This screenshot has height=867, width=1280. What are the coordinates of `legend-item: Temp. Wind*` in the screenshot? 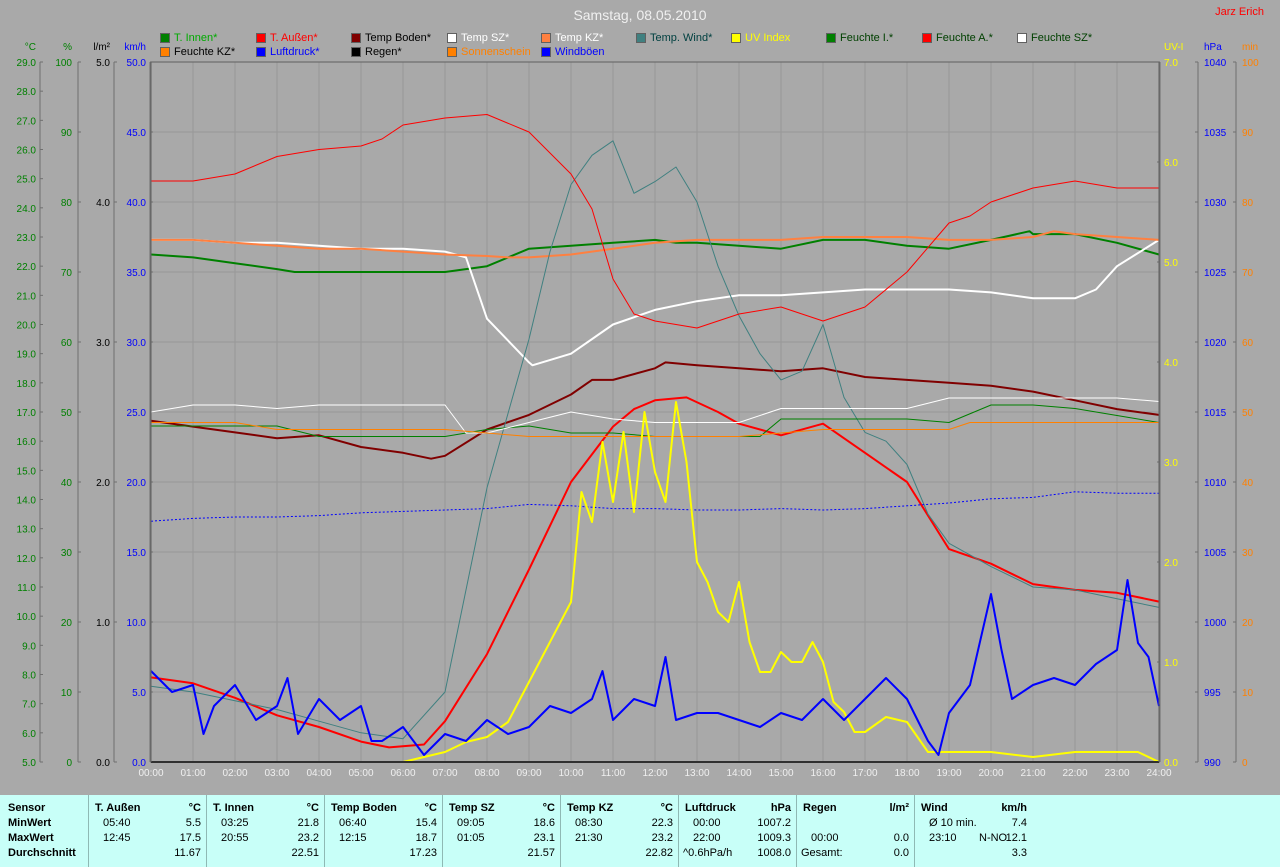 It's located at (674, 38).